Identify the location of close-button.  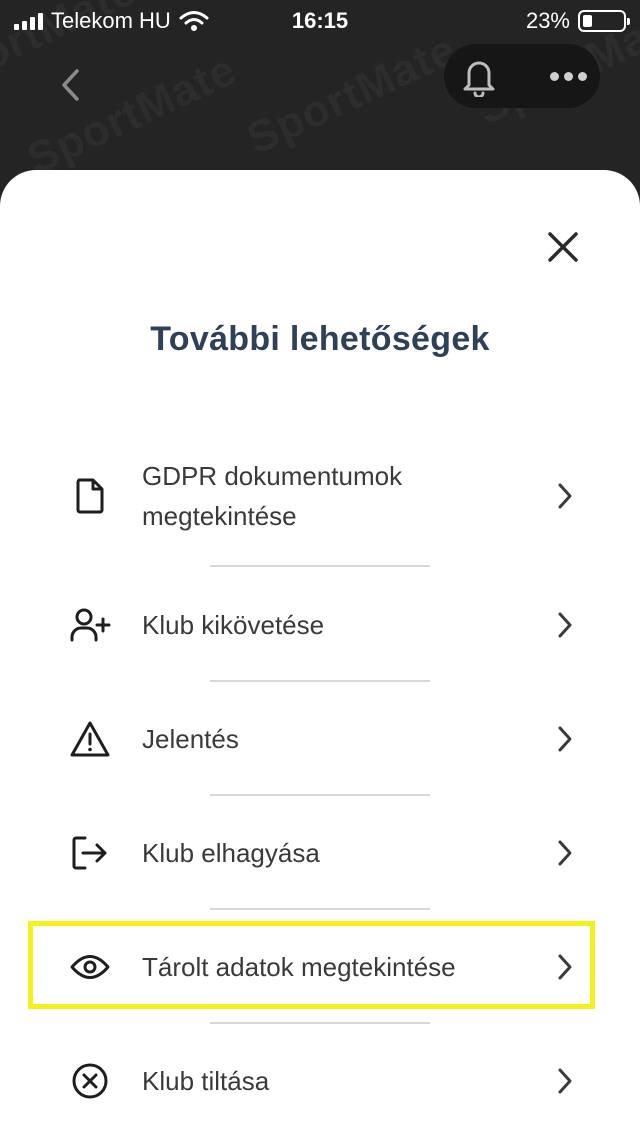
(563, 247).